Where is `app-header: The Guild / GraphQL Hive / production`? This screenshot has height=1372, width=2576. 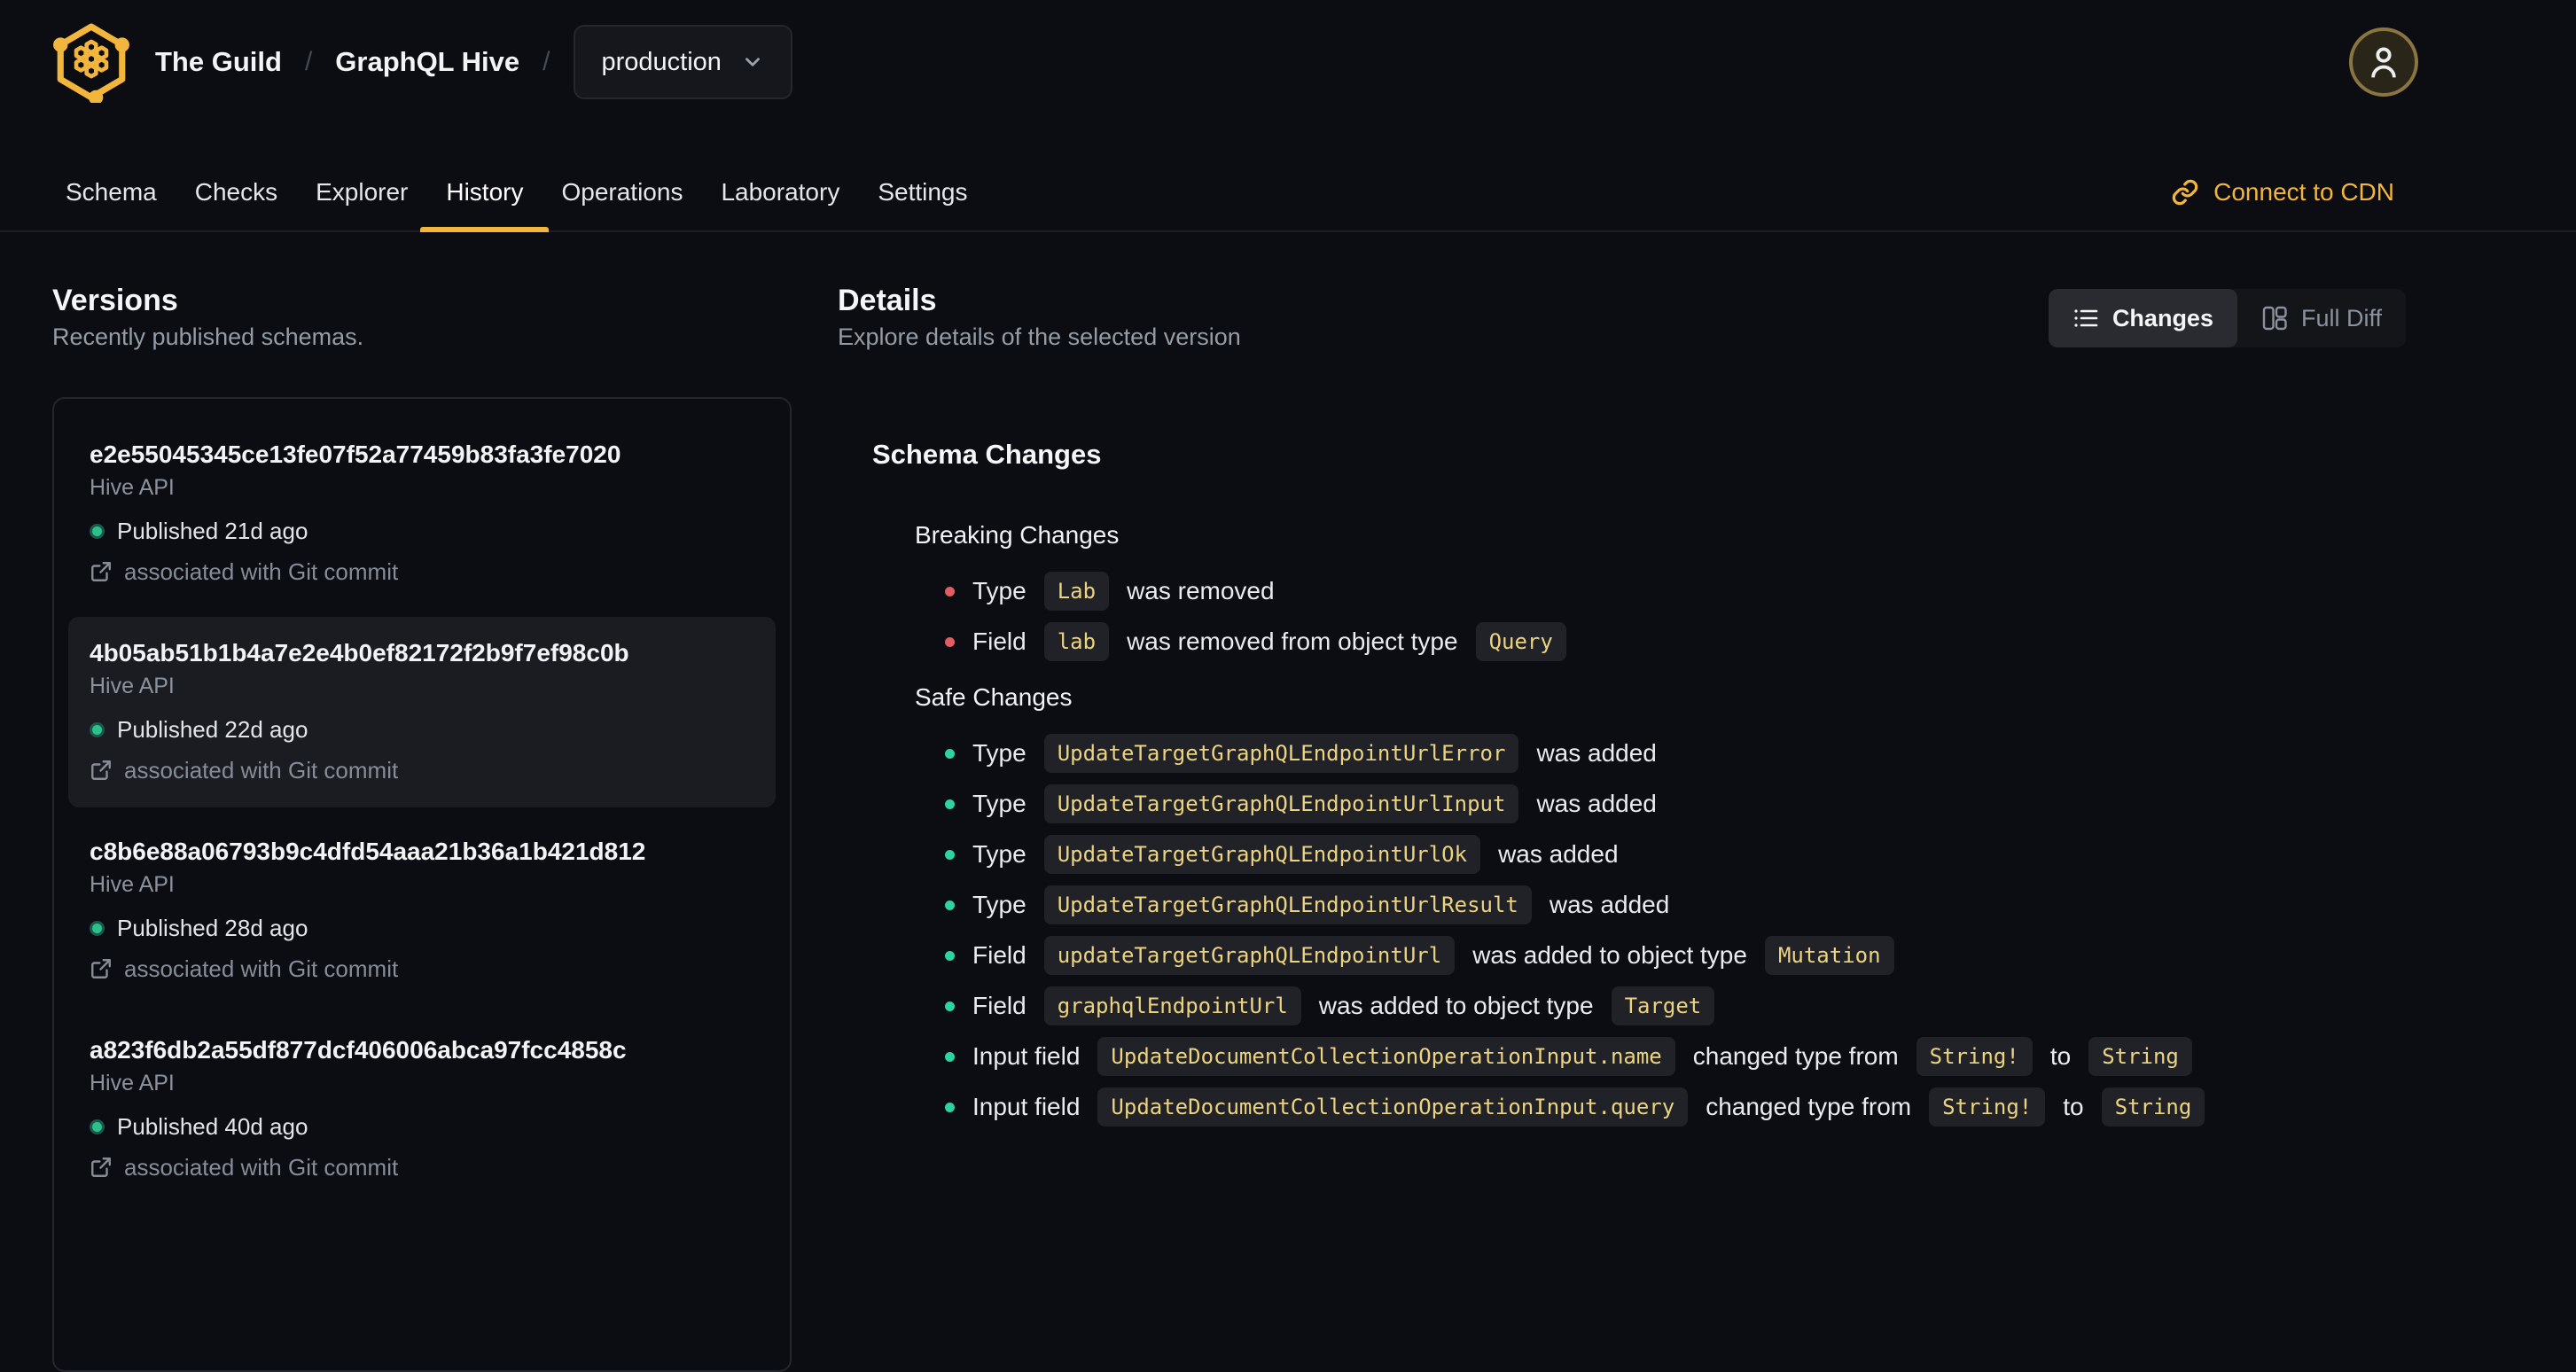
app-header: The Guild / GraphQL Hive / production is located at coordinates (1288, 62).